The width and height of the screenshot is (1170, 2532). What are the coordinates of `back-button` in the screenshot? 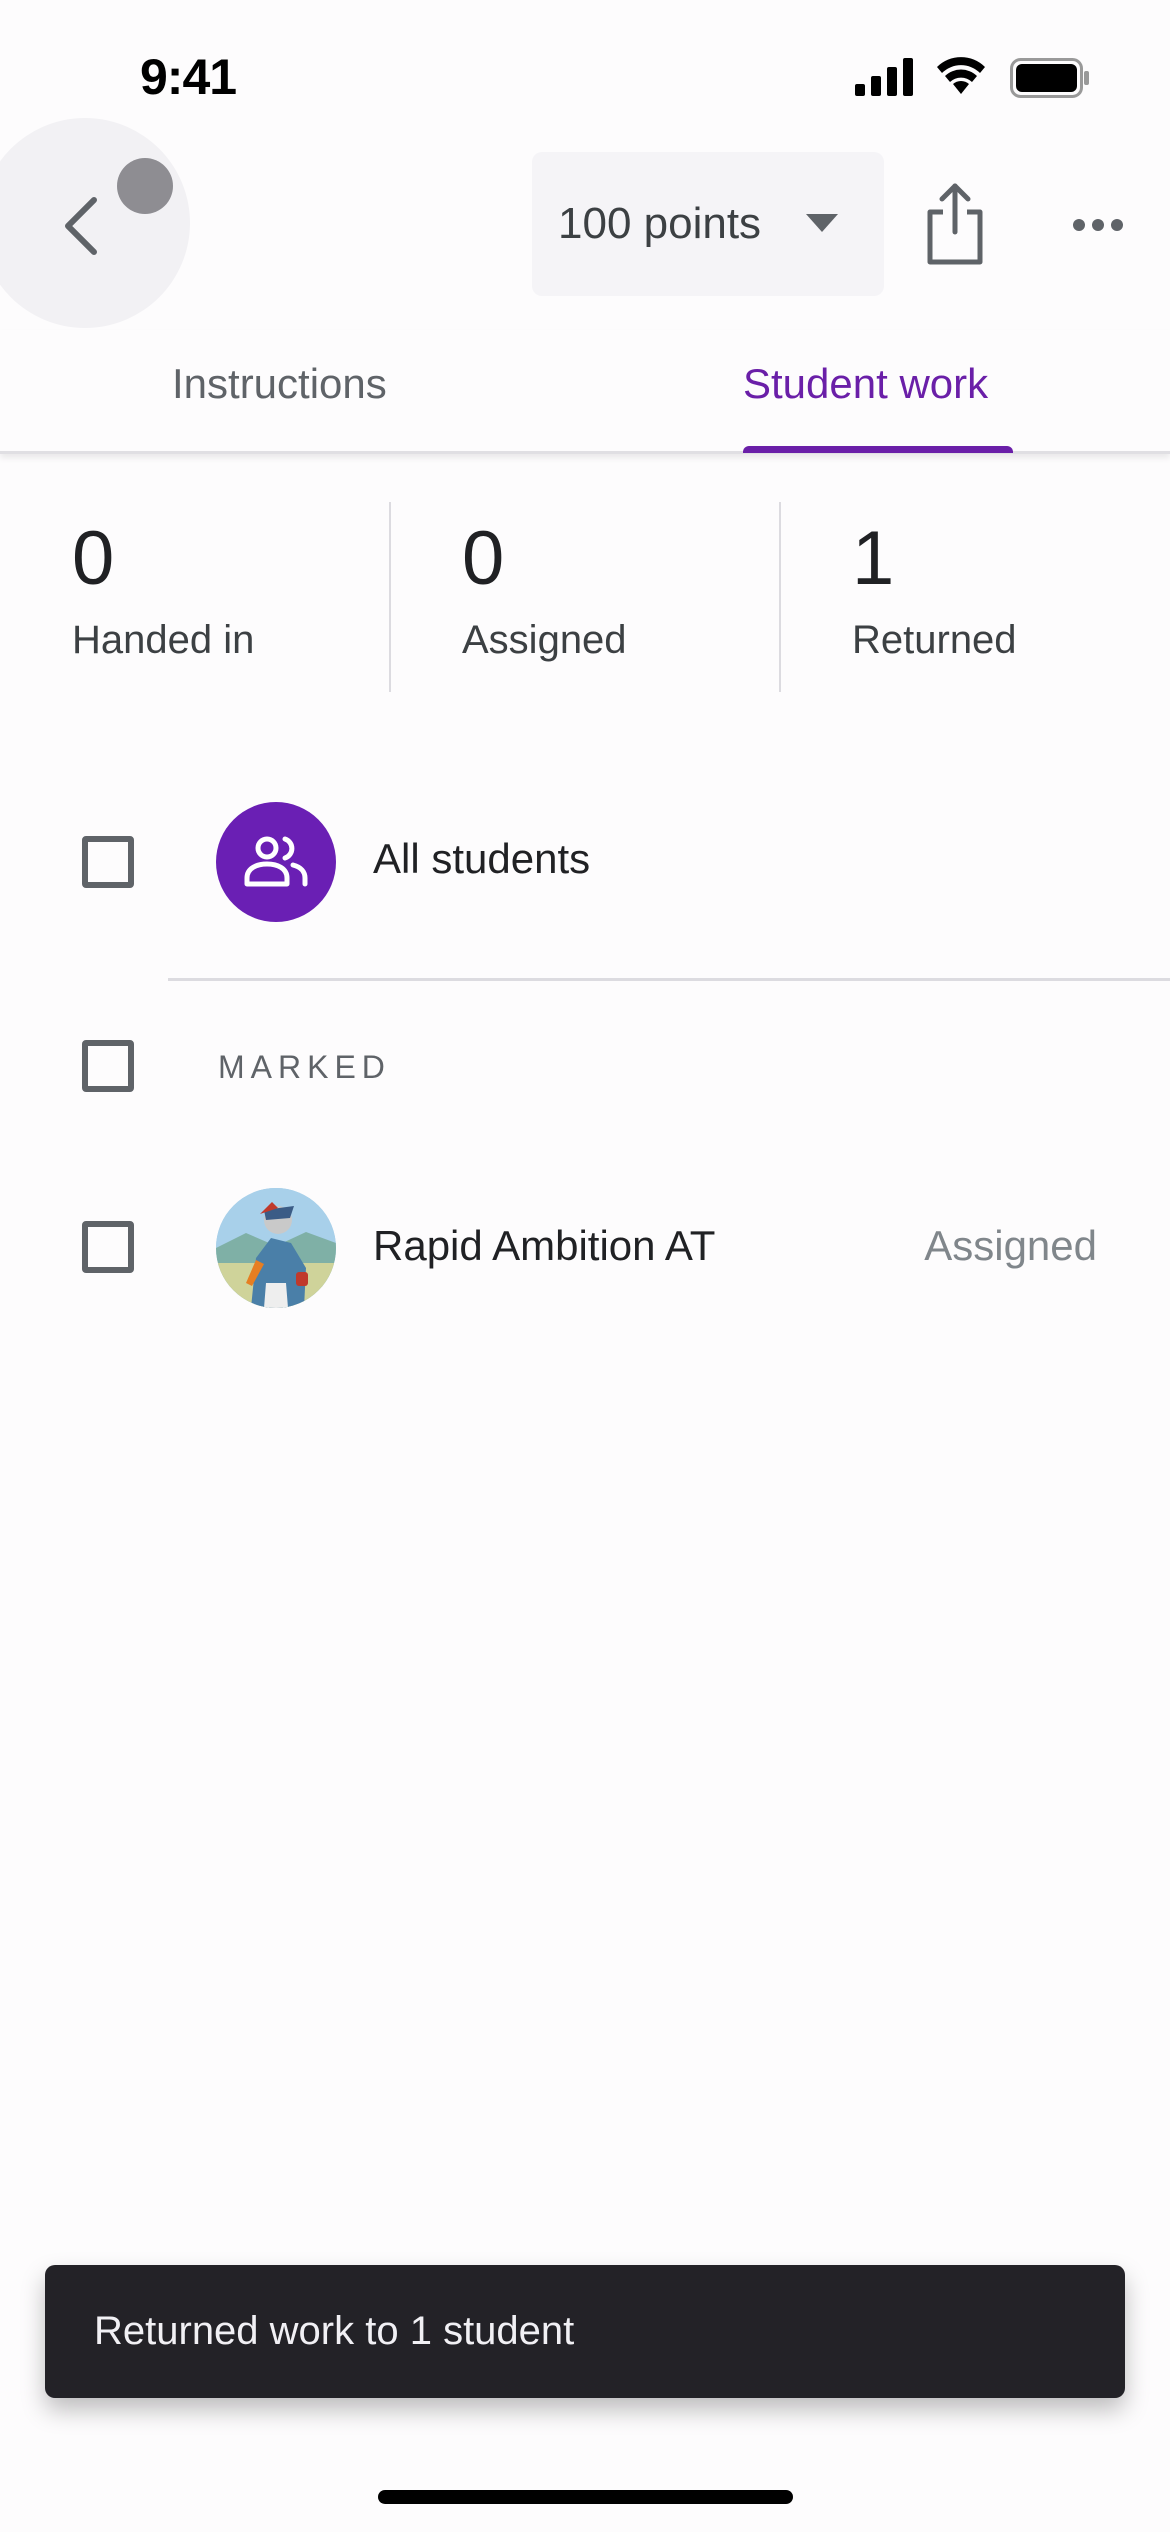 It's located at (95, 223).